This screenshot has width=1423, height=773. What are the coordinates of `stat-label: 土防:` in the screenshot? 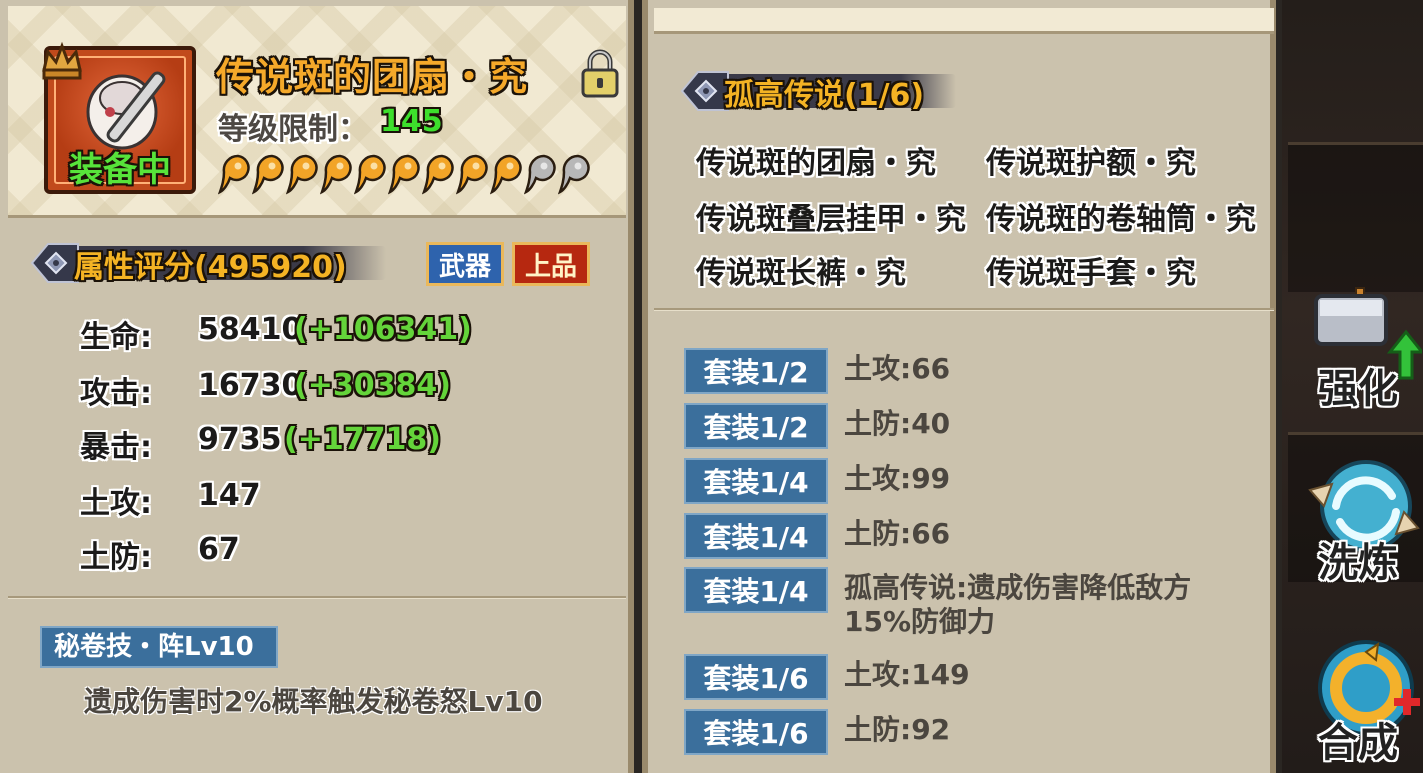 It's located at (116, 557).